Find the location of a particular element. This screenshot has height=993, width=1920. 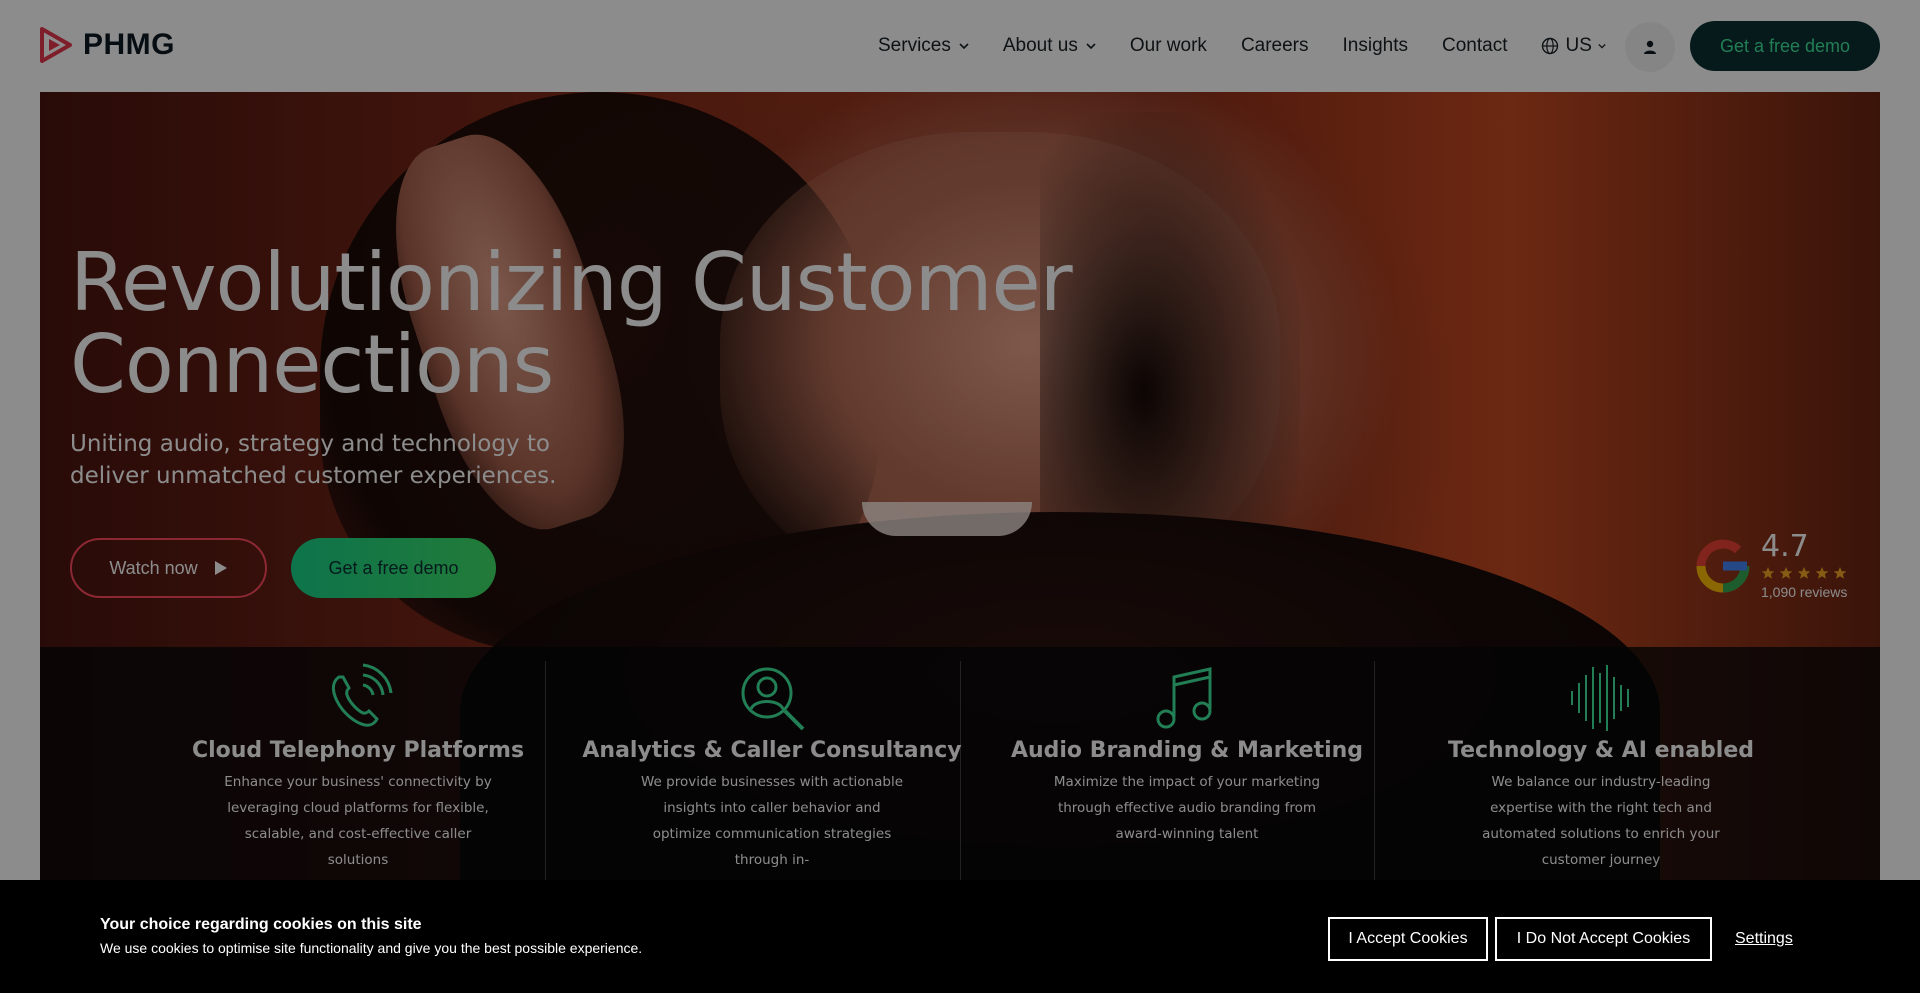

globe-icon is located at coordinates (1550, 46).